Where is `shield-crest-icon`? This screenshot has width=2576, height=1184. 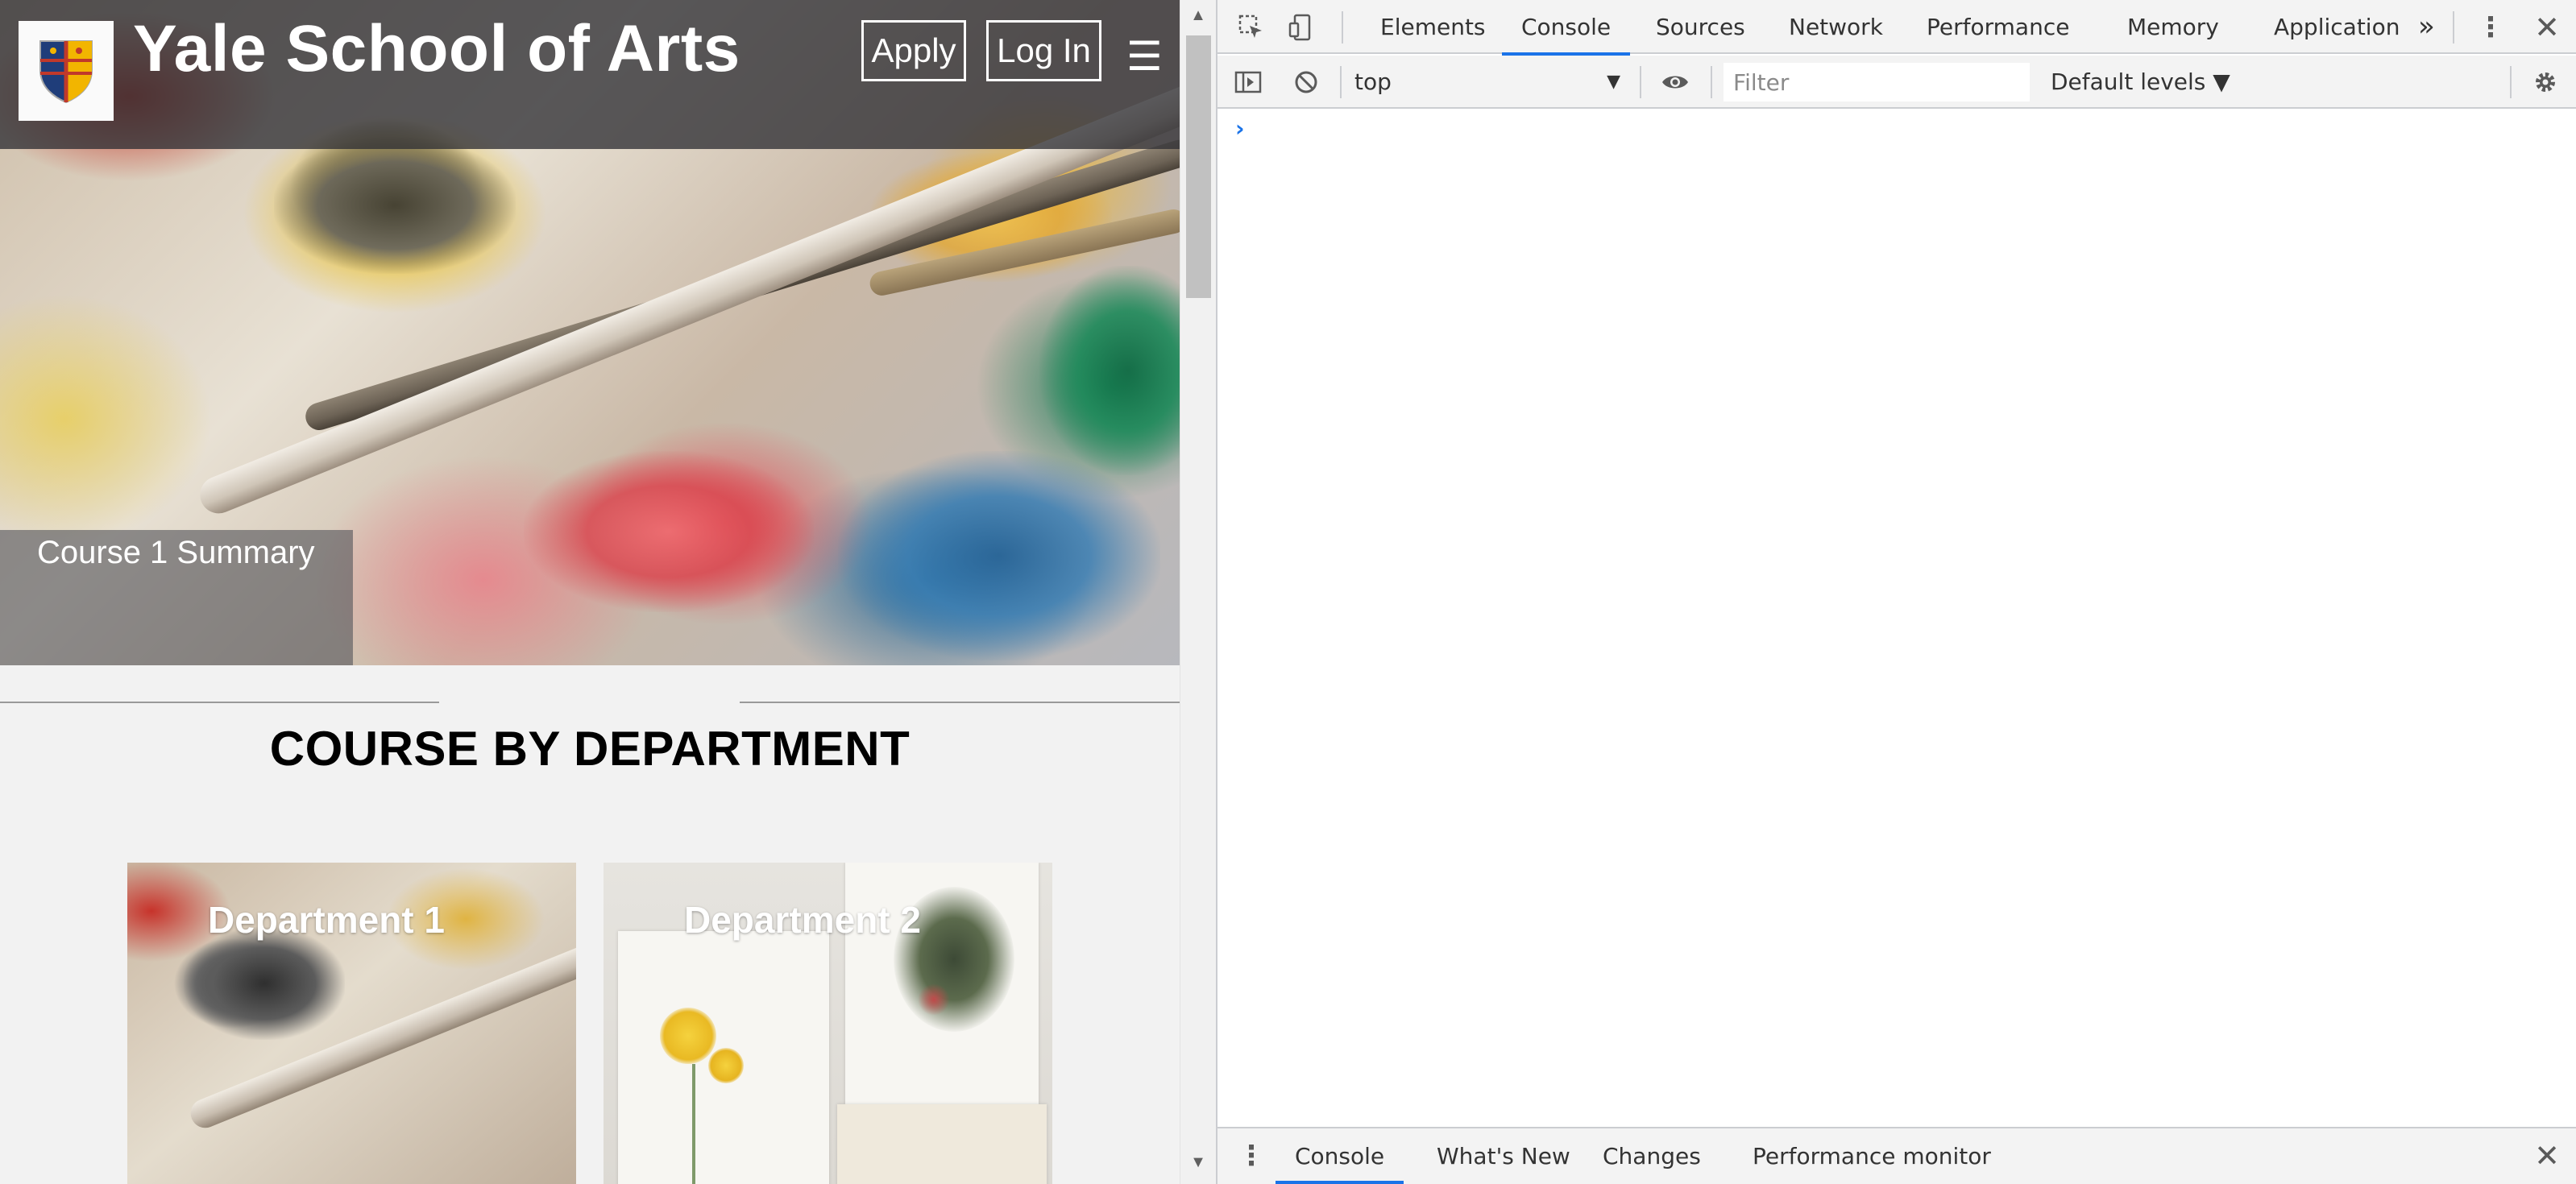 shield-crest-icon is located at coordinates (66, 72).